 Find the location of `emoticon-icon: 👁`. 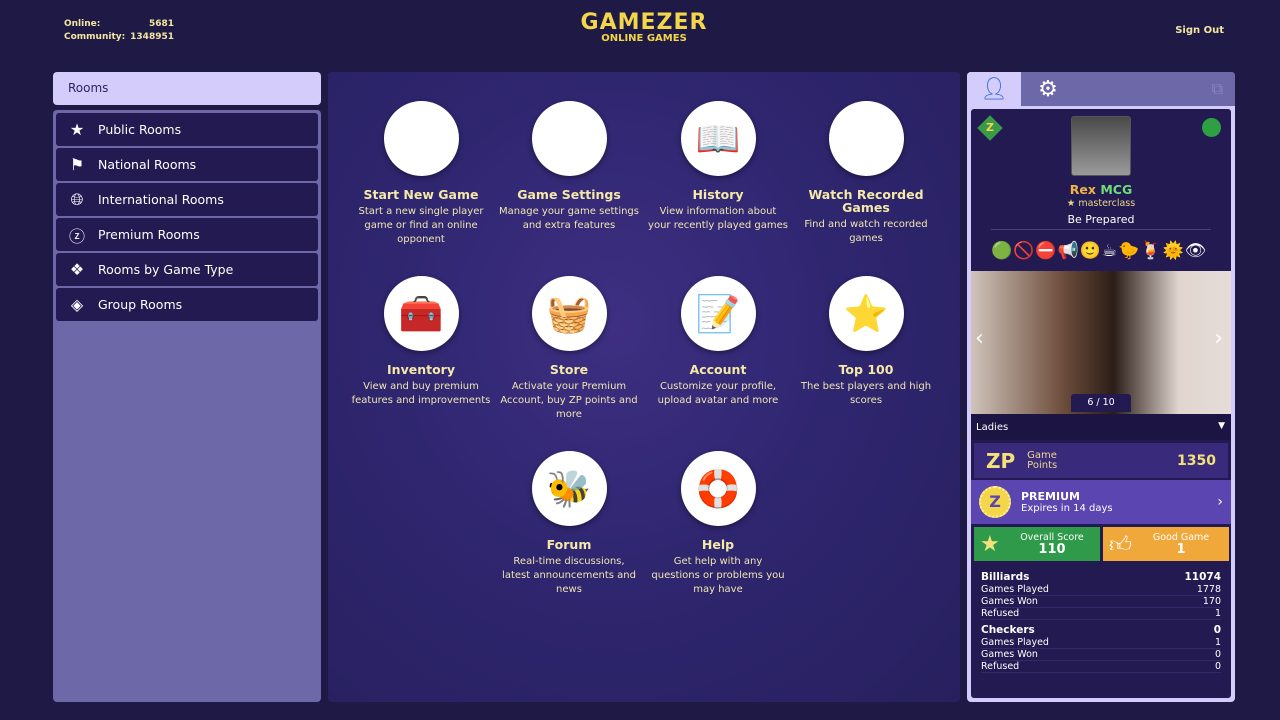

emoticon-icon: 👁 is located at coordinates (1196, 251).